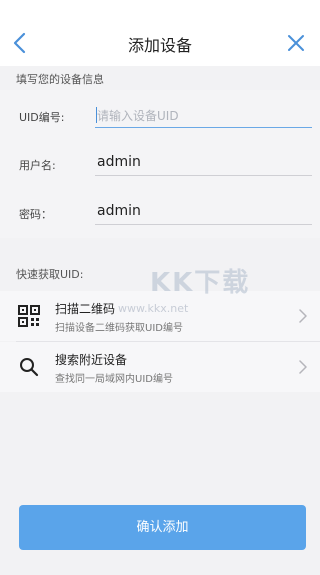  I want to click on header-bar: 添加设备, so click(160, 43).